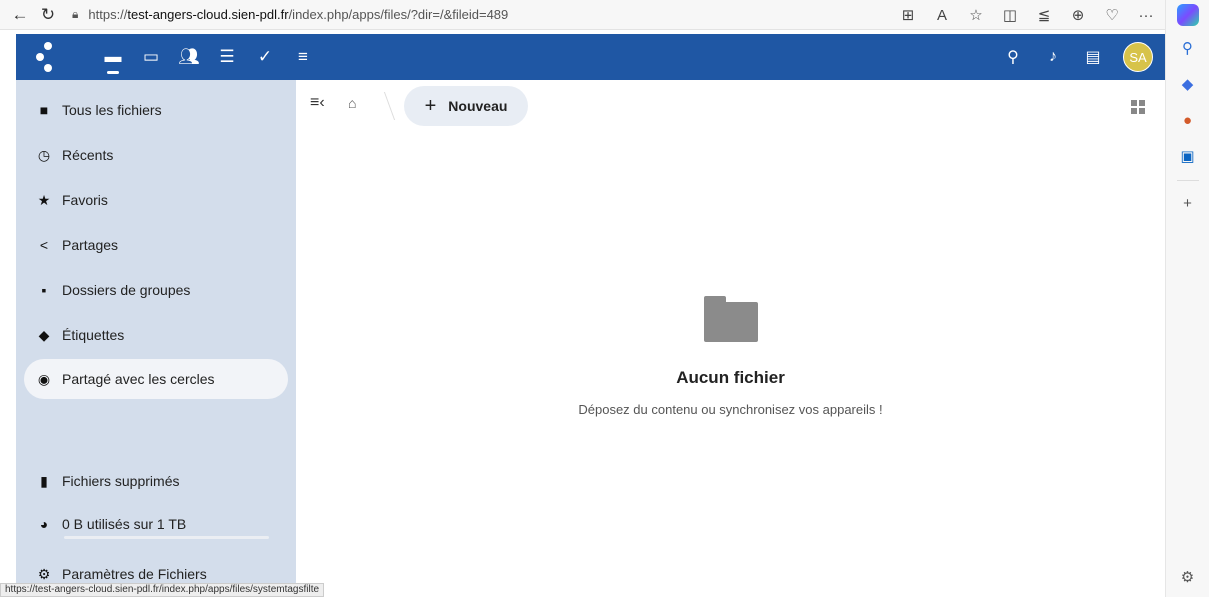 This screenshot has height=597, width=1209. What do you see at coordinates (1138, 107) in the screenshot?
I see `grid-view-icon` at bounding box center [1138, 107].